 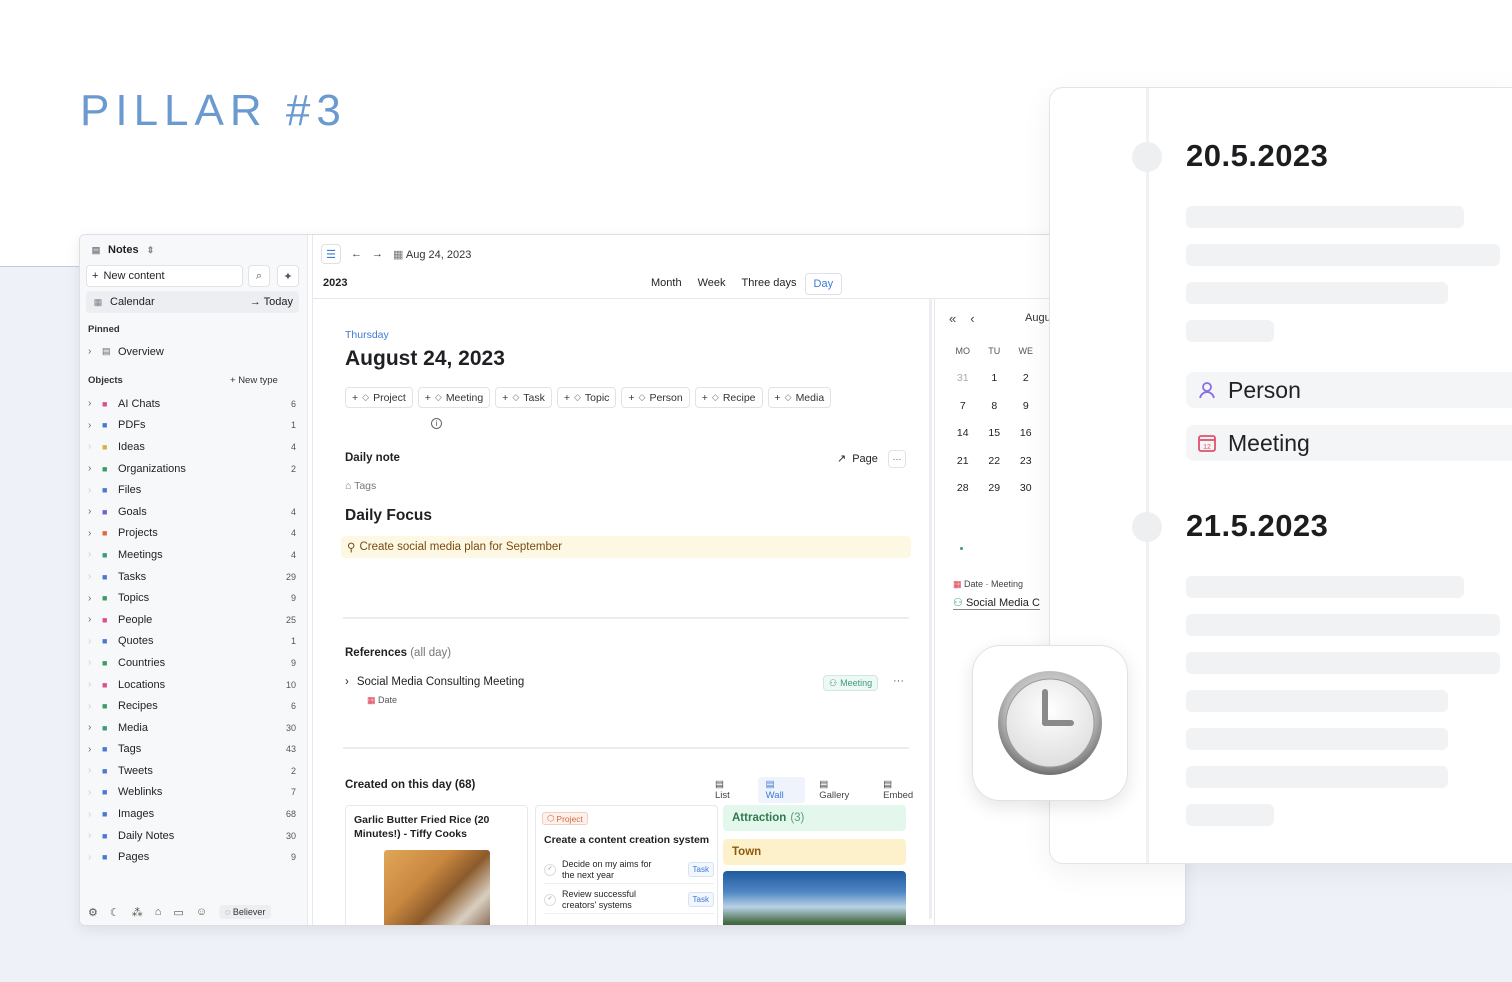 I want to click on plan-badge: ◌ Believer, so click(x=245, y=912).